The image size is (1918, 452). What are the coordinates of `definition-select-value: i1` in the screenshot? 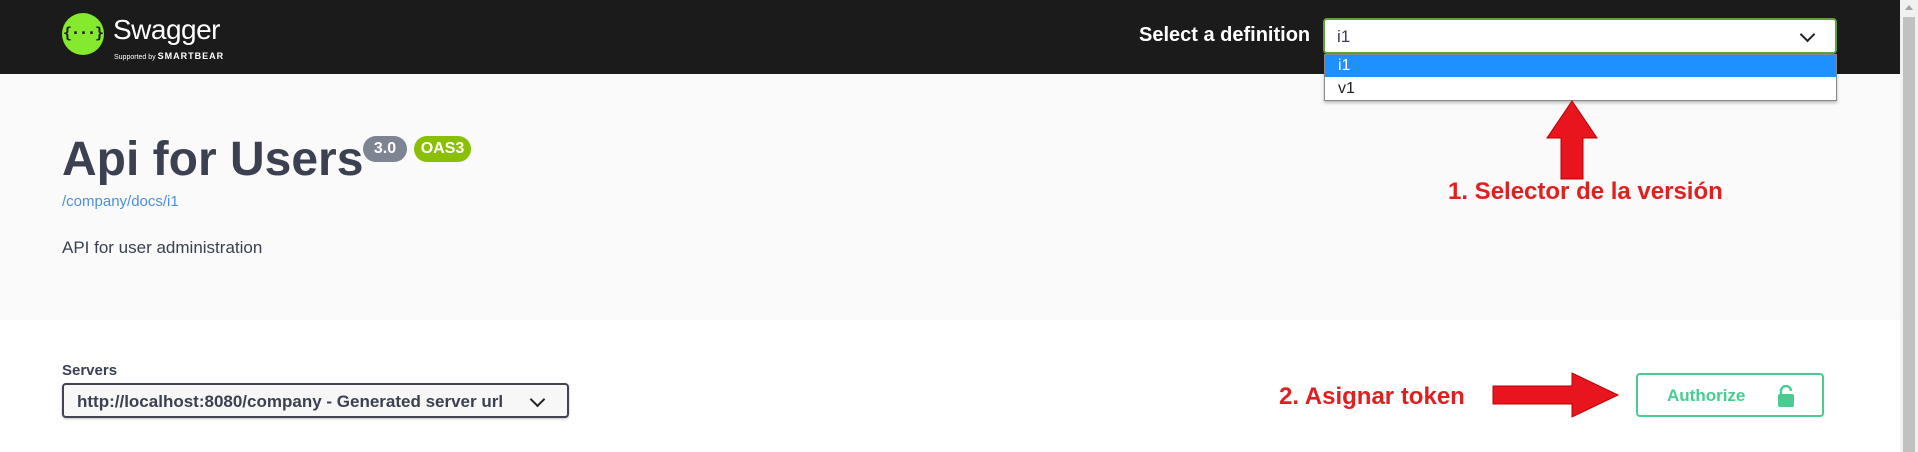 It's located at (1344, 36).